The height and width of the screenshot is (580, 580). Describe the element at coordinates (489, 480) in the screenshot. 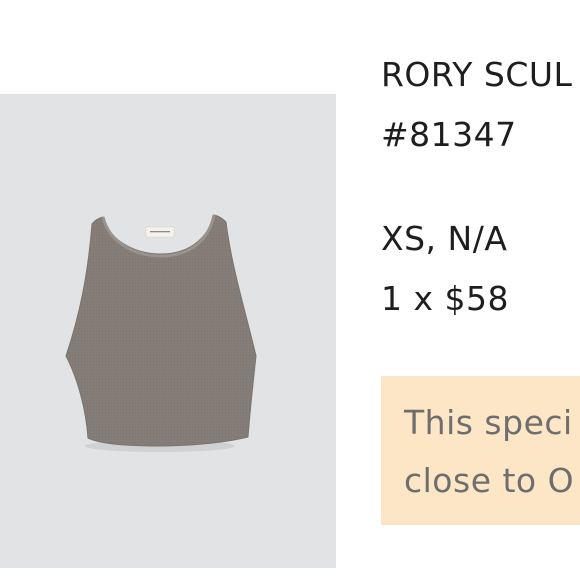

I see `notice-text-line-2: close to O` at that location.